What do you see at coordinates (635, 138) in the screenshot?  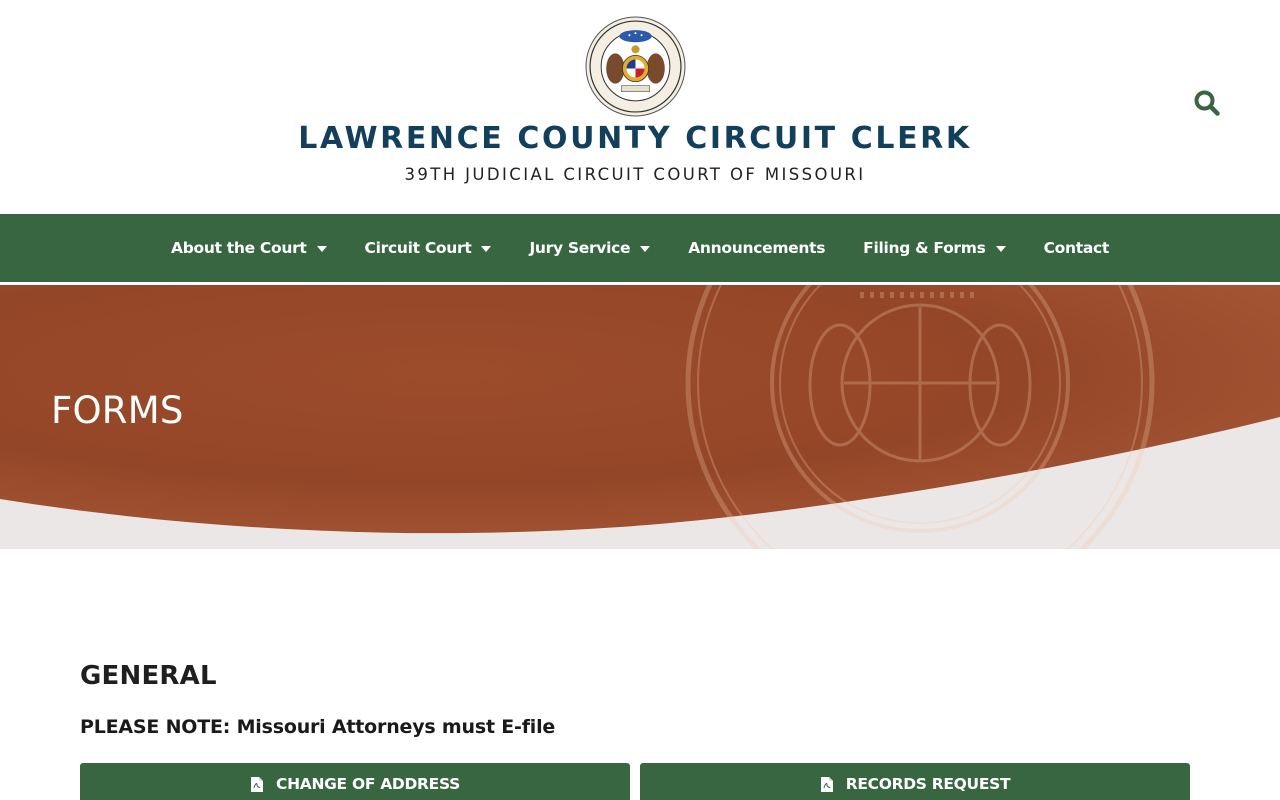 I see `site-title: LAWRENCE COUNTY CIRCUIT CLERK` at bounding box center [635, 138].